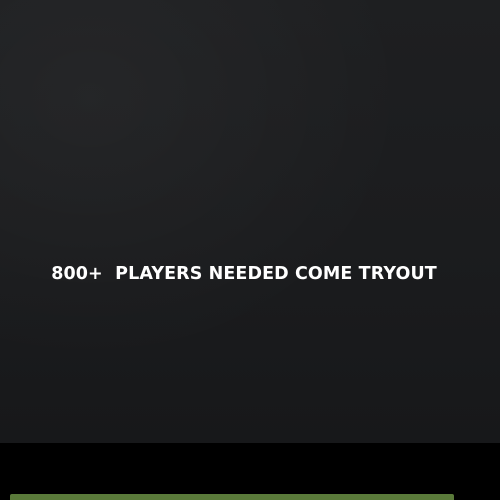 The image size is (500, 500). Describe the element at coordinates (232, 497) in the screenshot. I see `footer-accent-strip` at that location.